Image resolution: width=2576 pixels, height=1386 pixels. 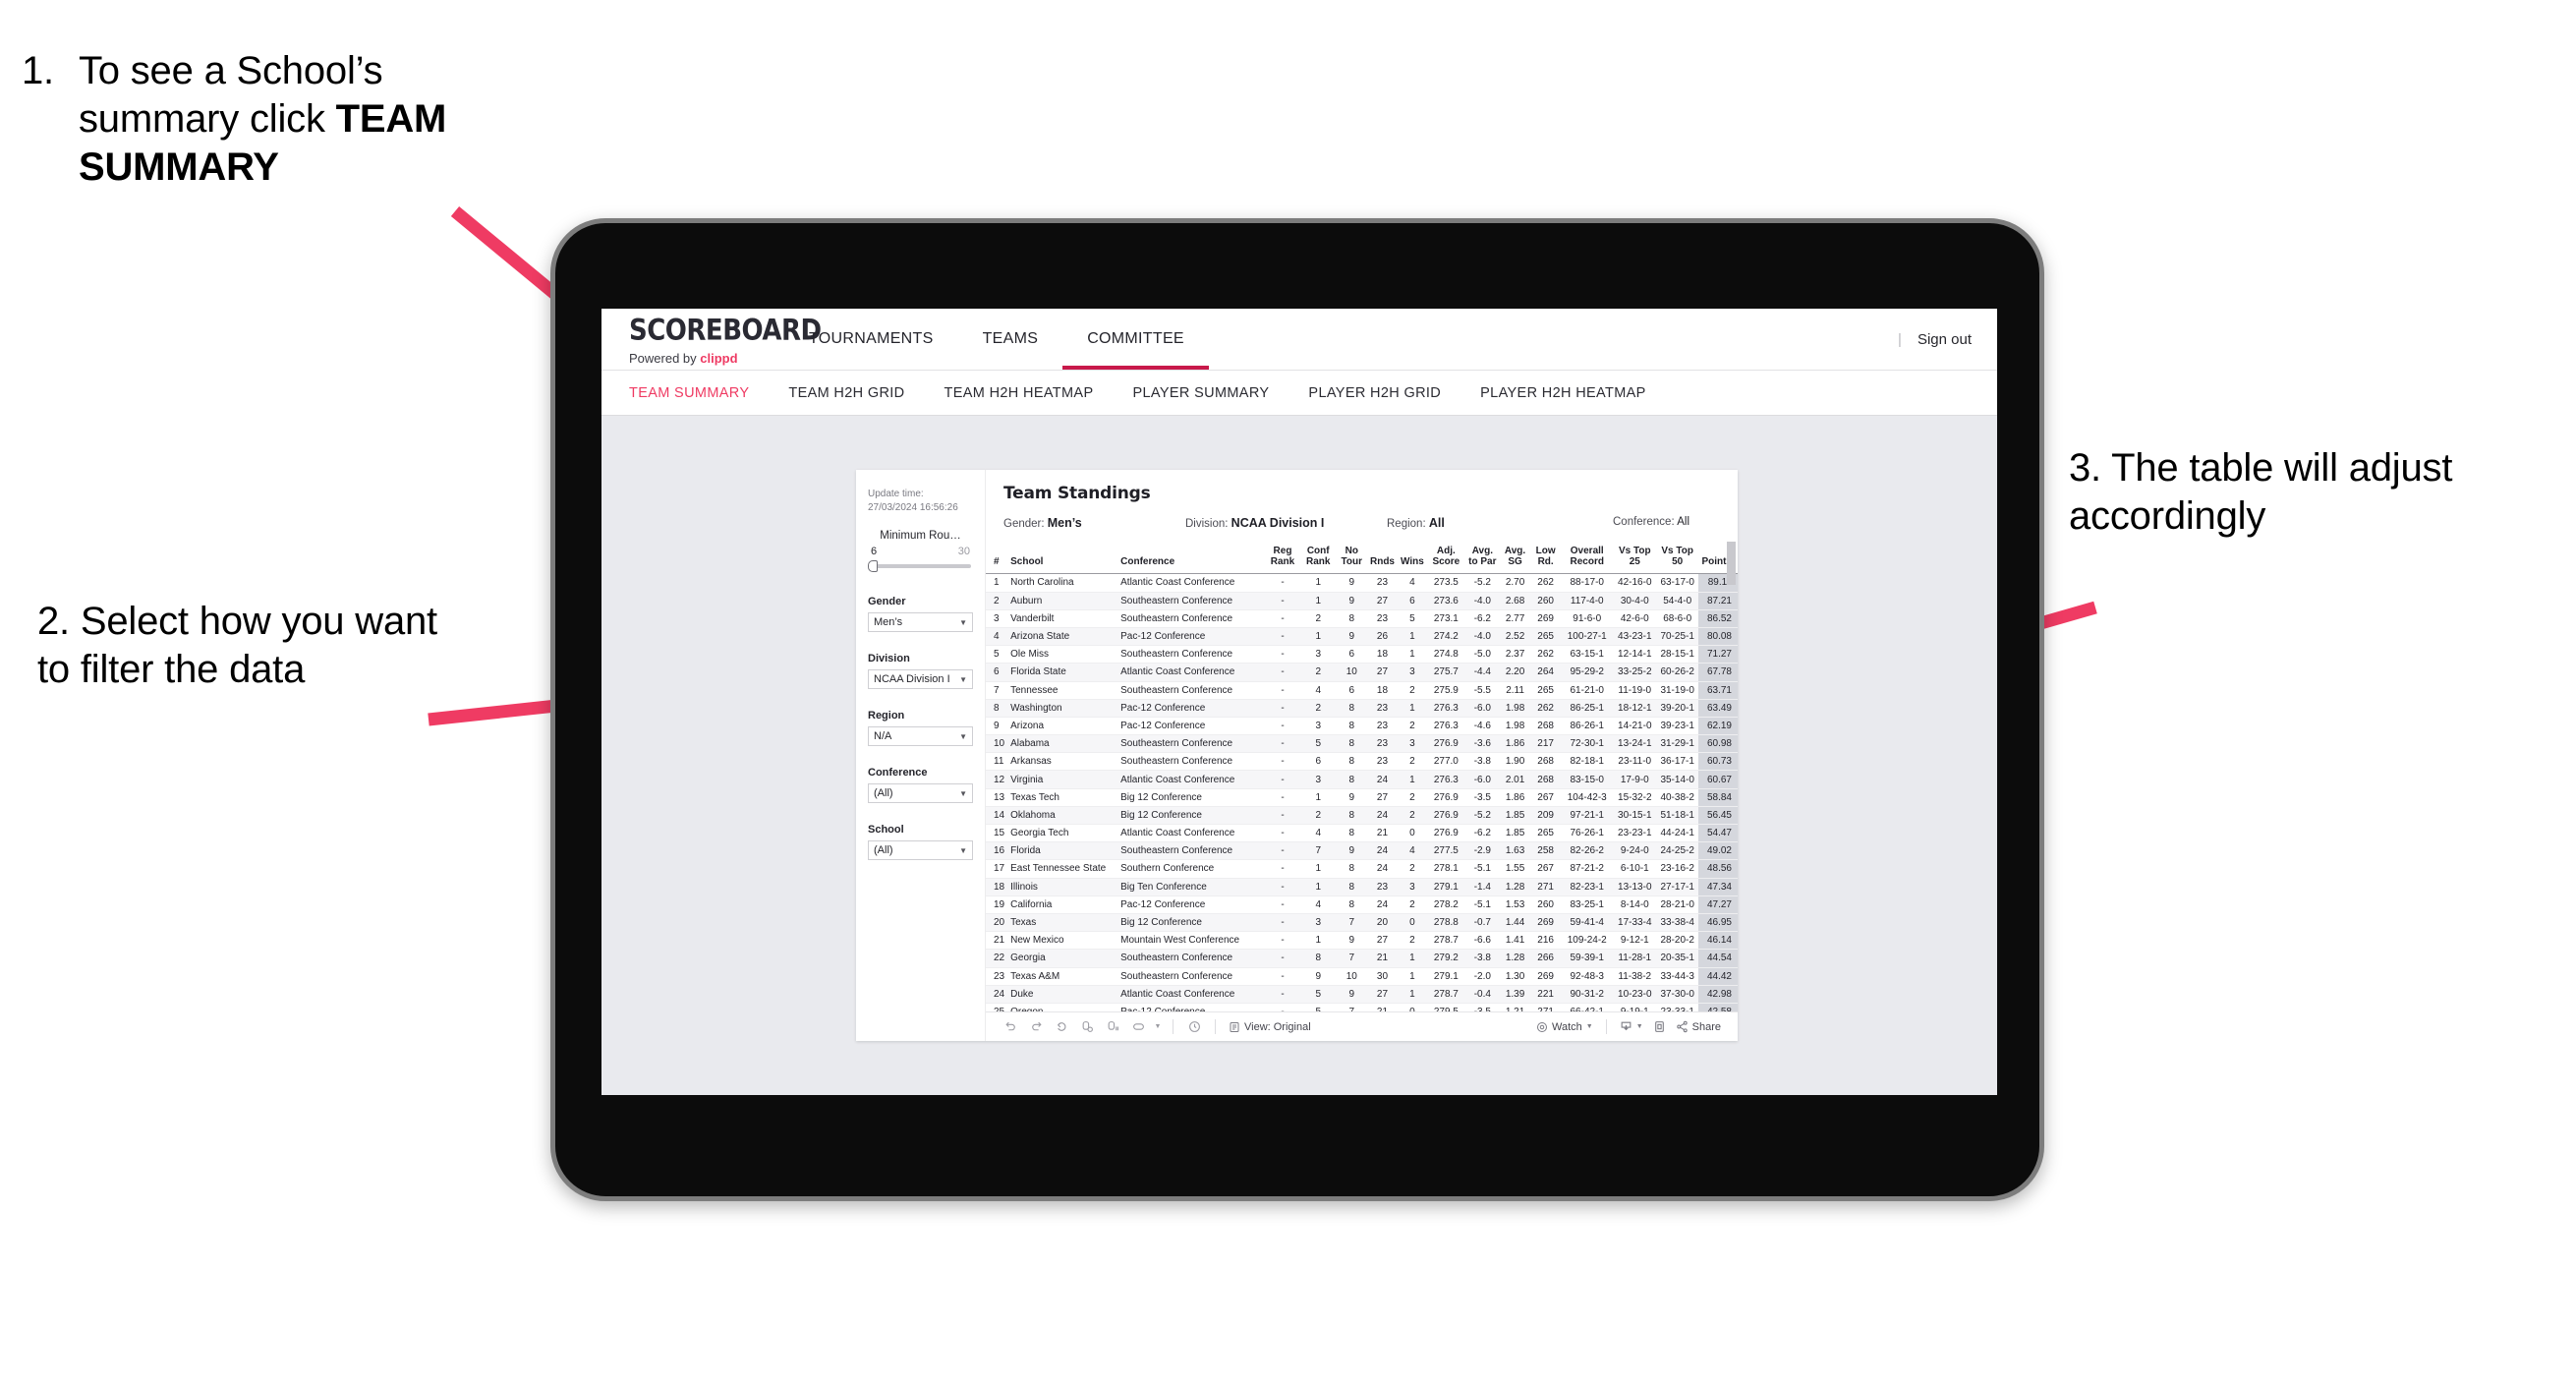 I want to click on subnav-team-summary: TEAM SUMMARY, so click(x=700, y=393).